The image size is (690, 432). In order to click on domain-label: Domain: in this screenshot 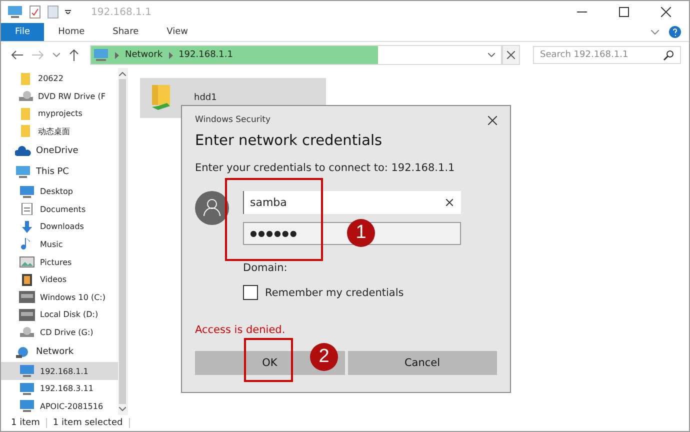, I will do `click(265, 268)`.